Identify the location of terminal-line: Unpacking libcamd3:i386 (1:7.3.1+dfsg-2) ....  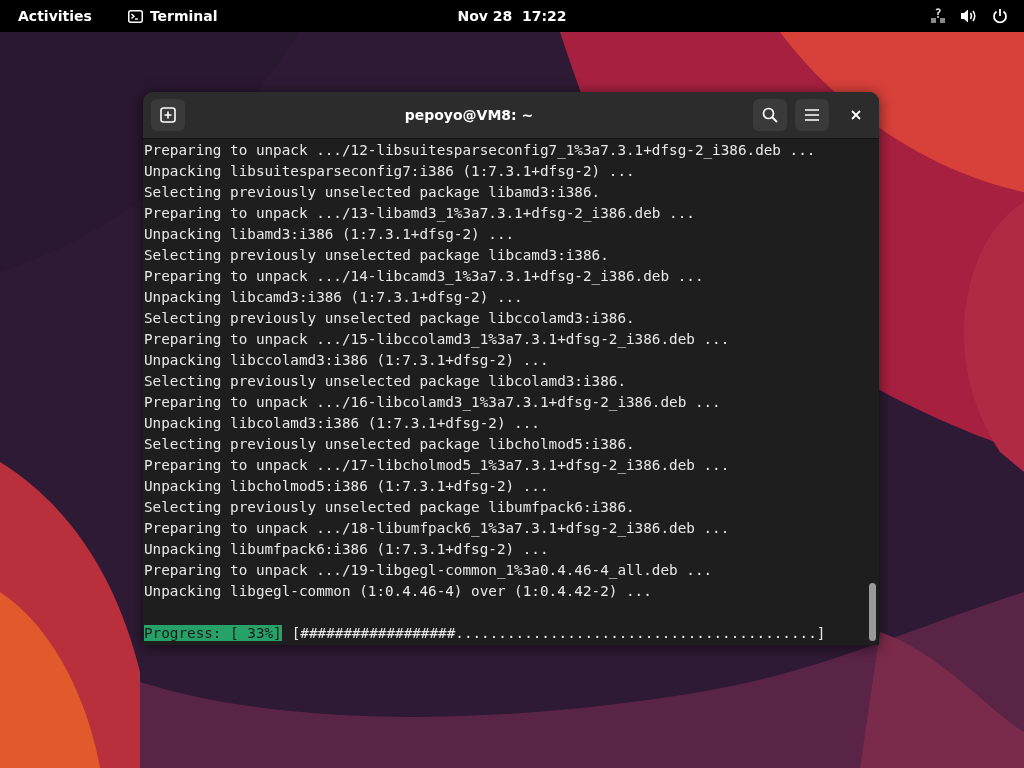
(334, 297).